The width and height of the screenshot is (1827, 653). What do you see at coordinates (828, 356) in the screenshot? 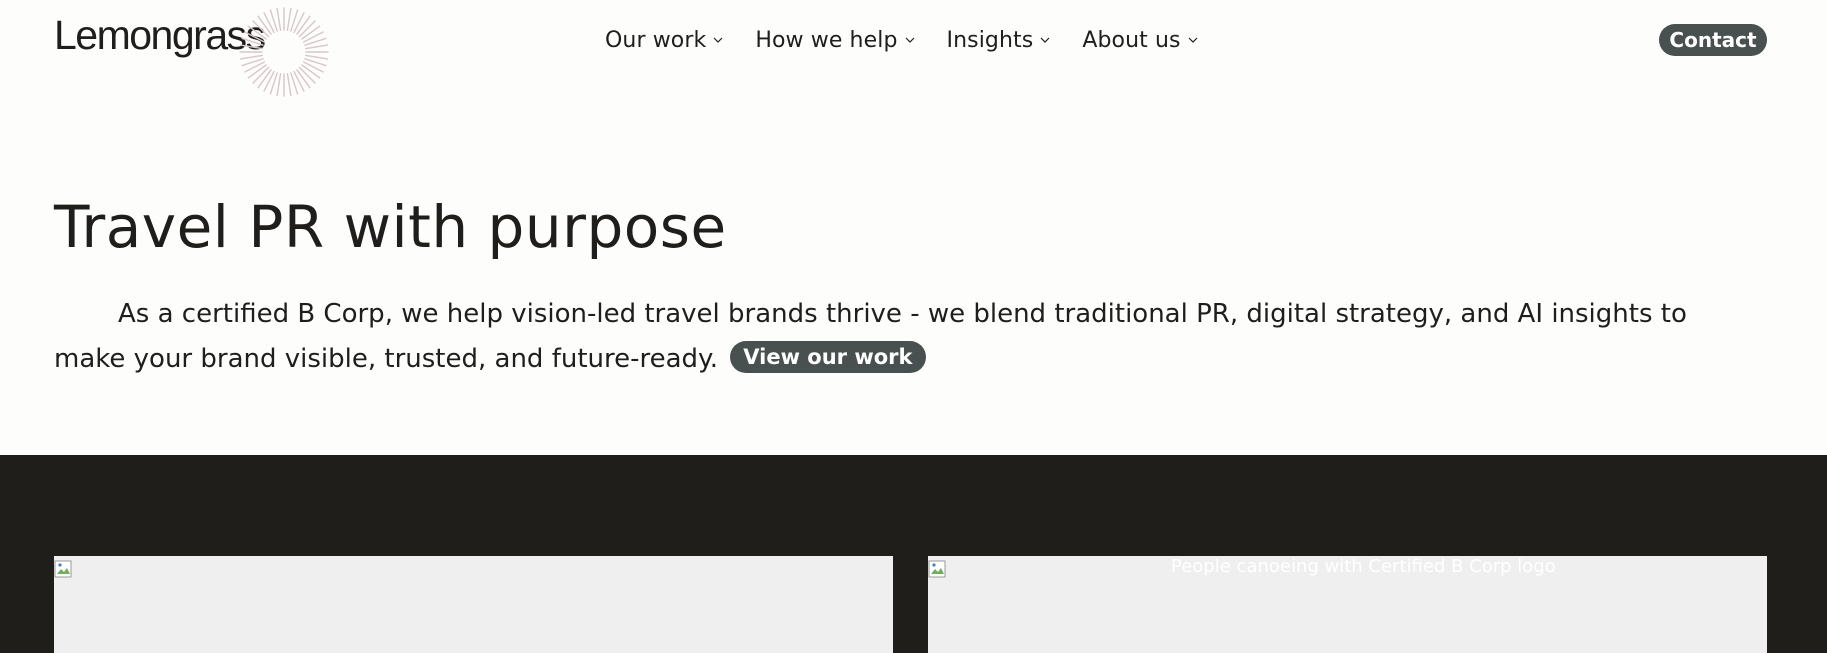
I see `view-our-work-button: View our work` at bounding box center [828, 356].